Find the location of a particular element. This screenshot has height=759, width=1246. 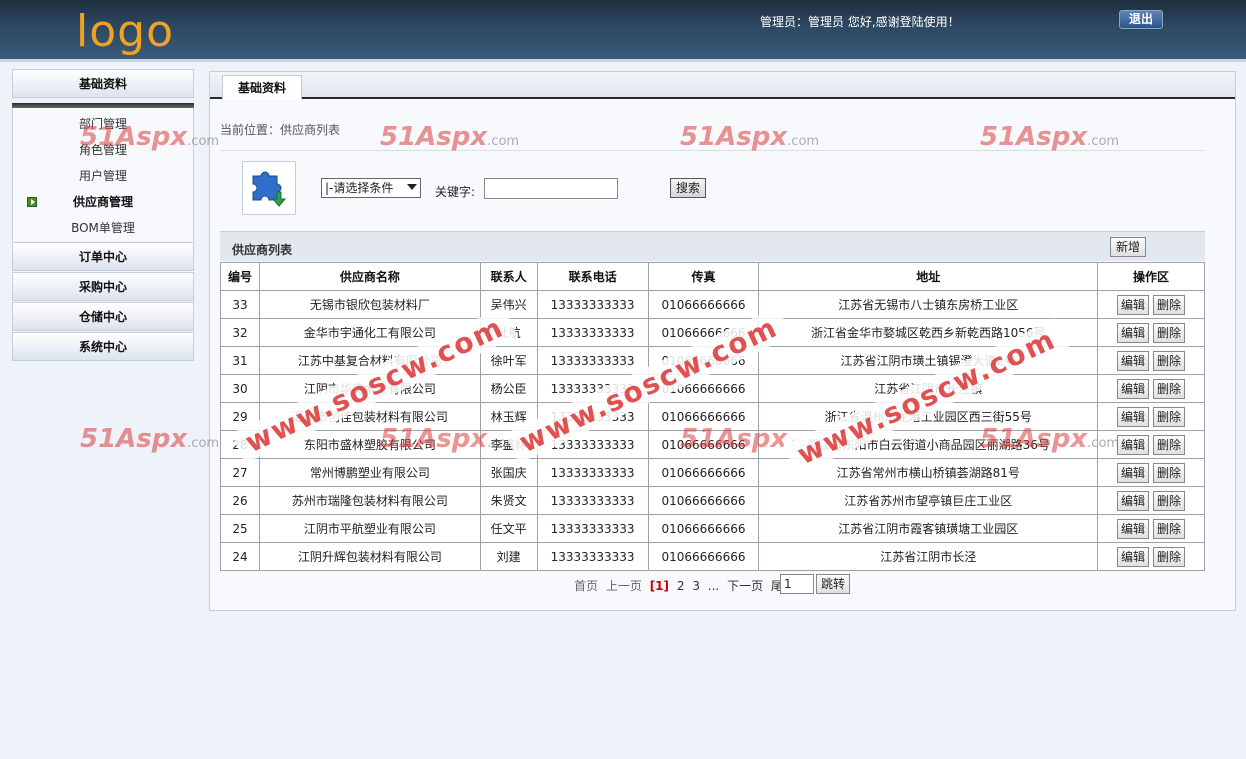

cell-contact: 任文平 is located at coordinates (508, 528).